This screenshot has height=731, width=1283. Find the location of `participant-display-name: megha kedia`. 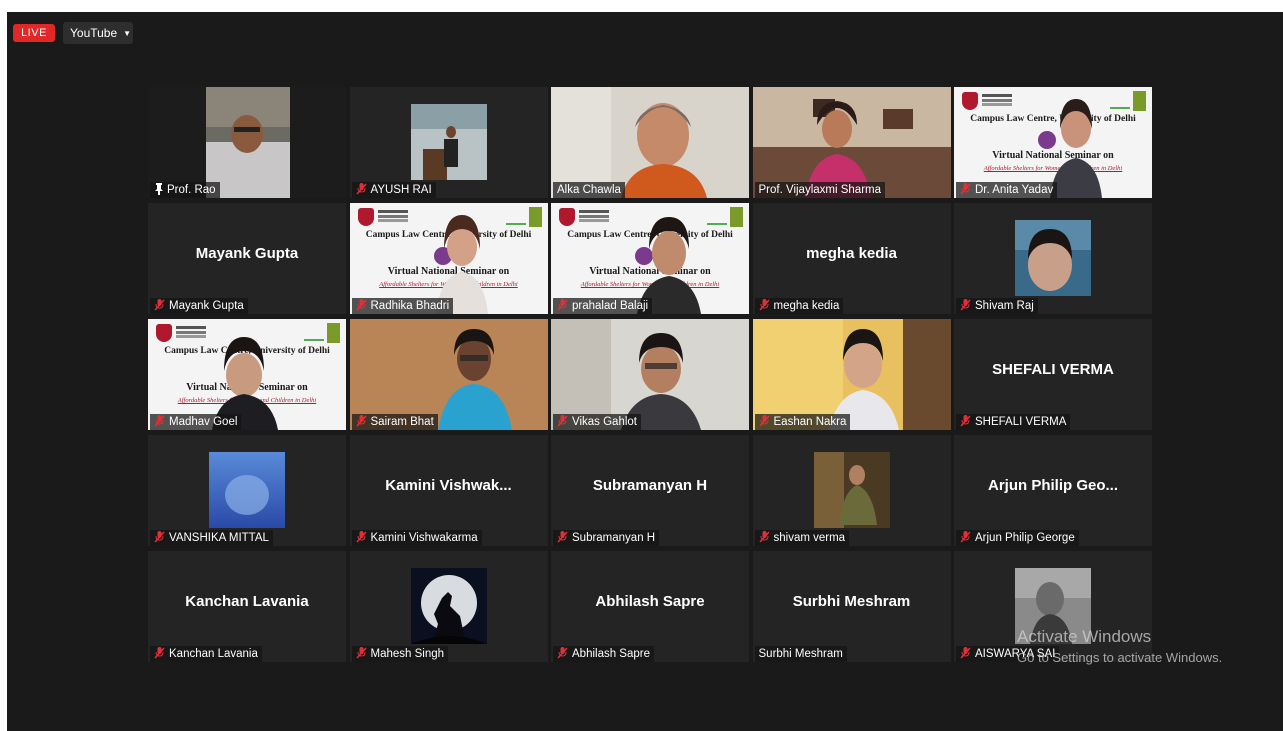

participant-display-name: megha kedia is located at coordinates (851, 253).